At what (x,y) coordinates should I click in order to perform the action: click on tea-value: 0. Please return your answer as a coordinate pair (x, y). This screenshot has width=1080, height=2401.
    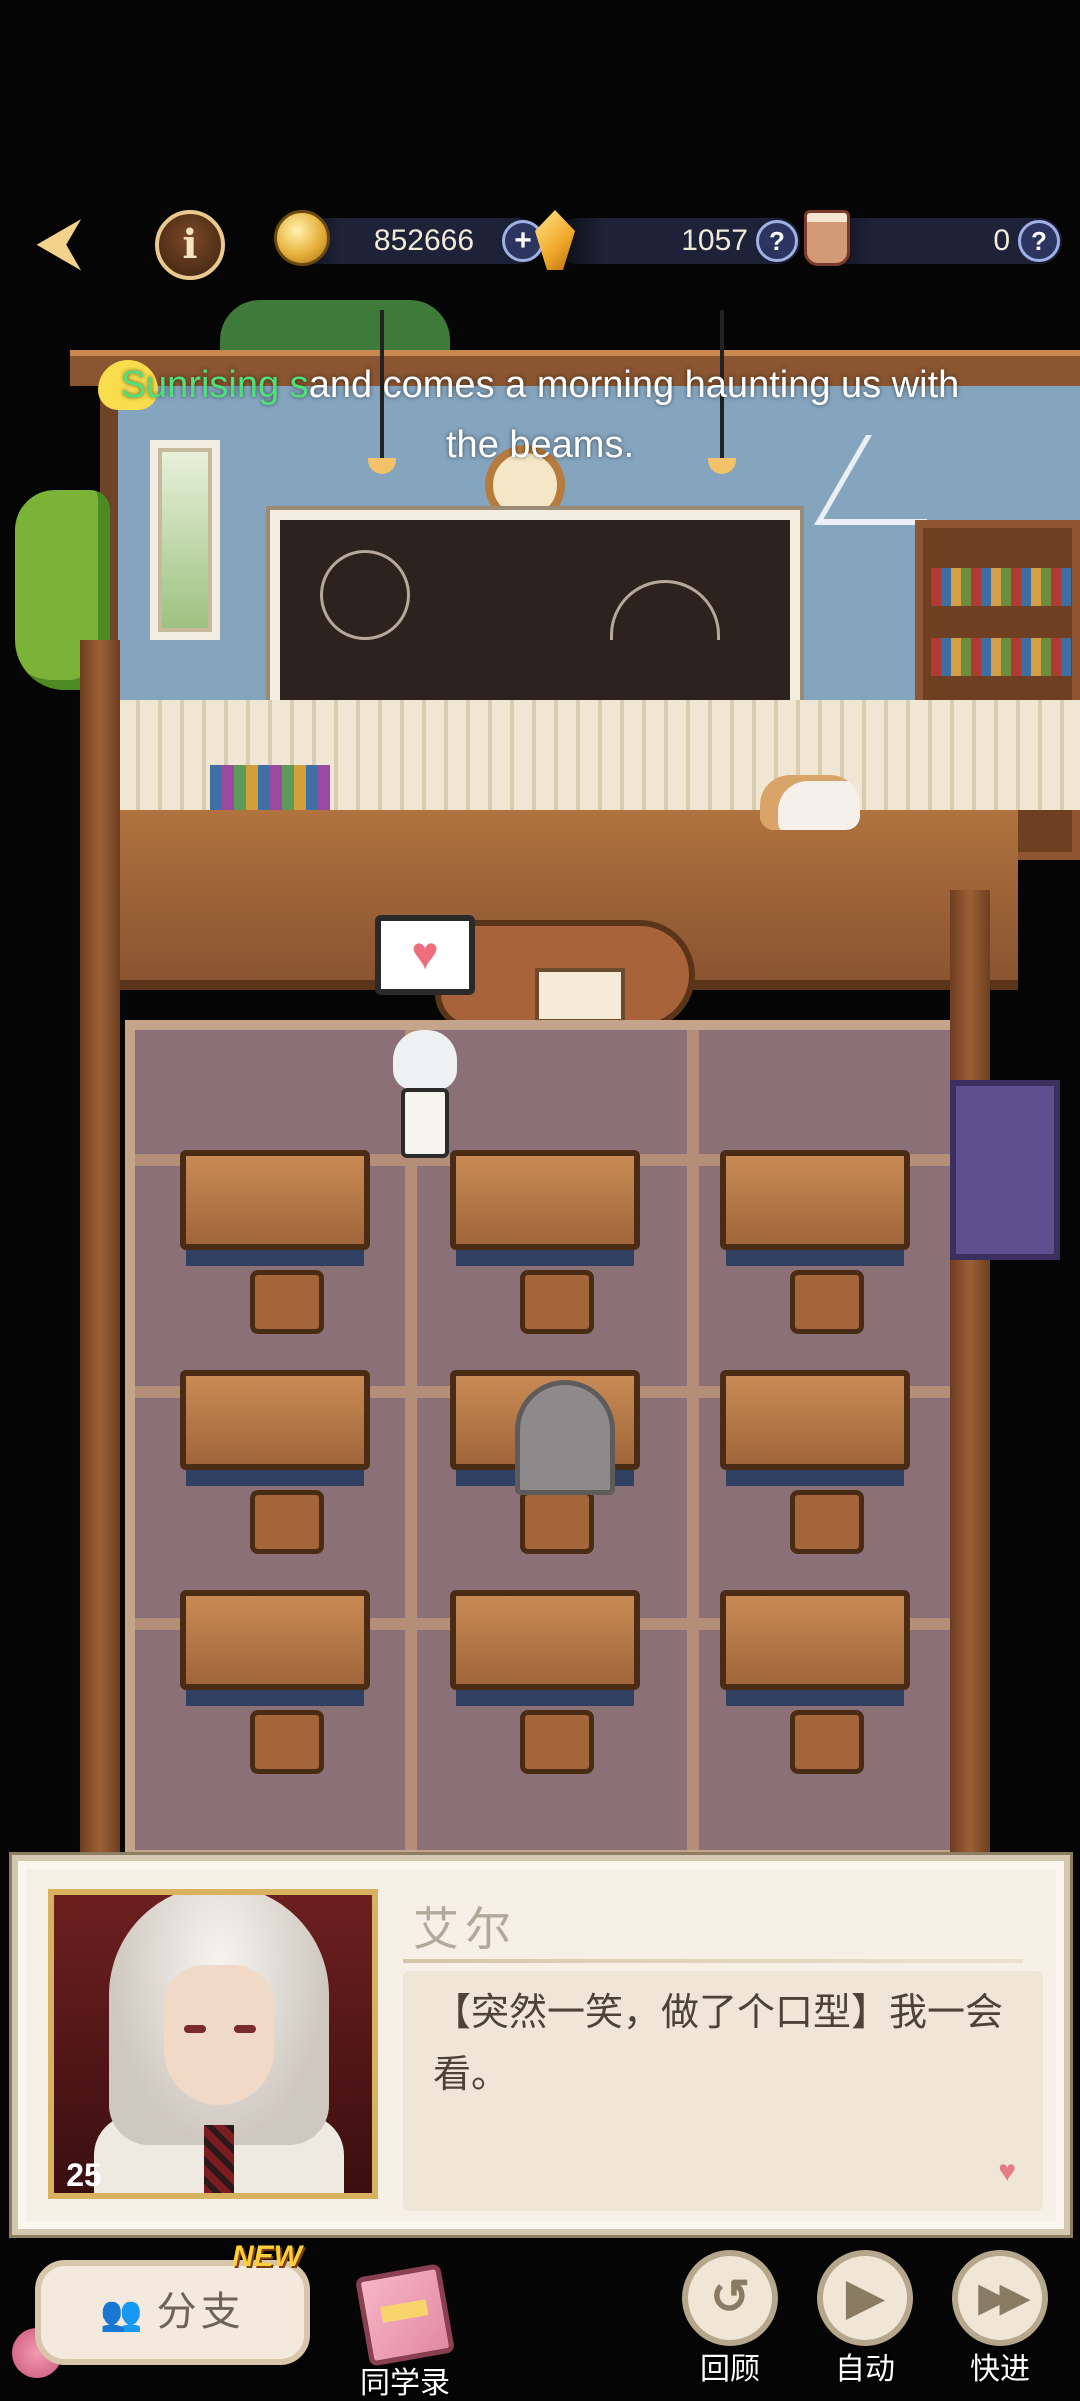
    Looking at the image, I should click on (1001, 240).